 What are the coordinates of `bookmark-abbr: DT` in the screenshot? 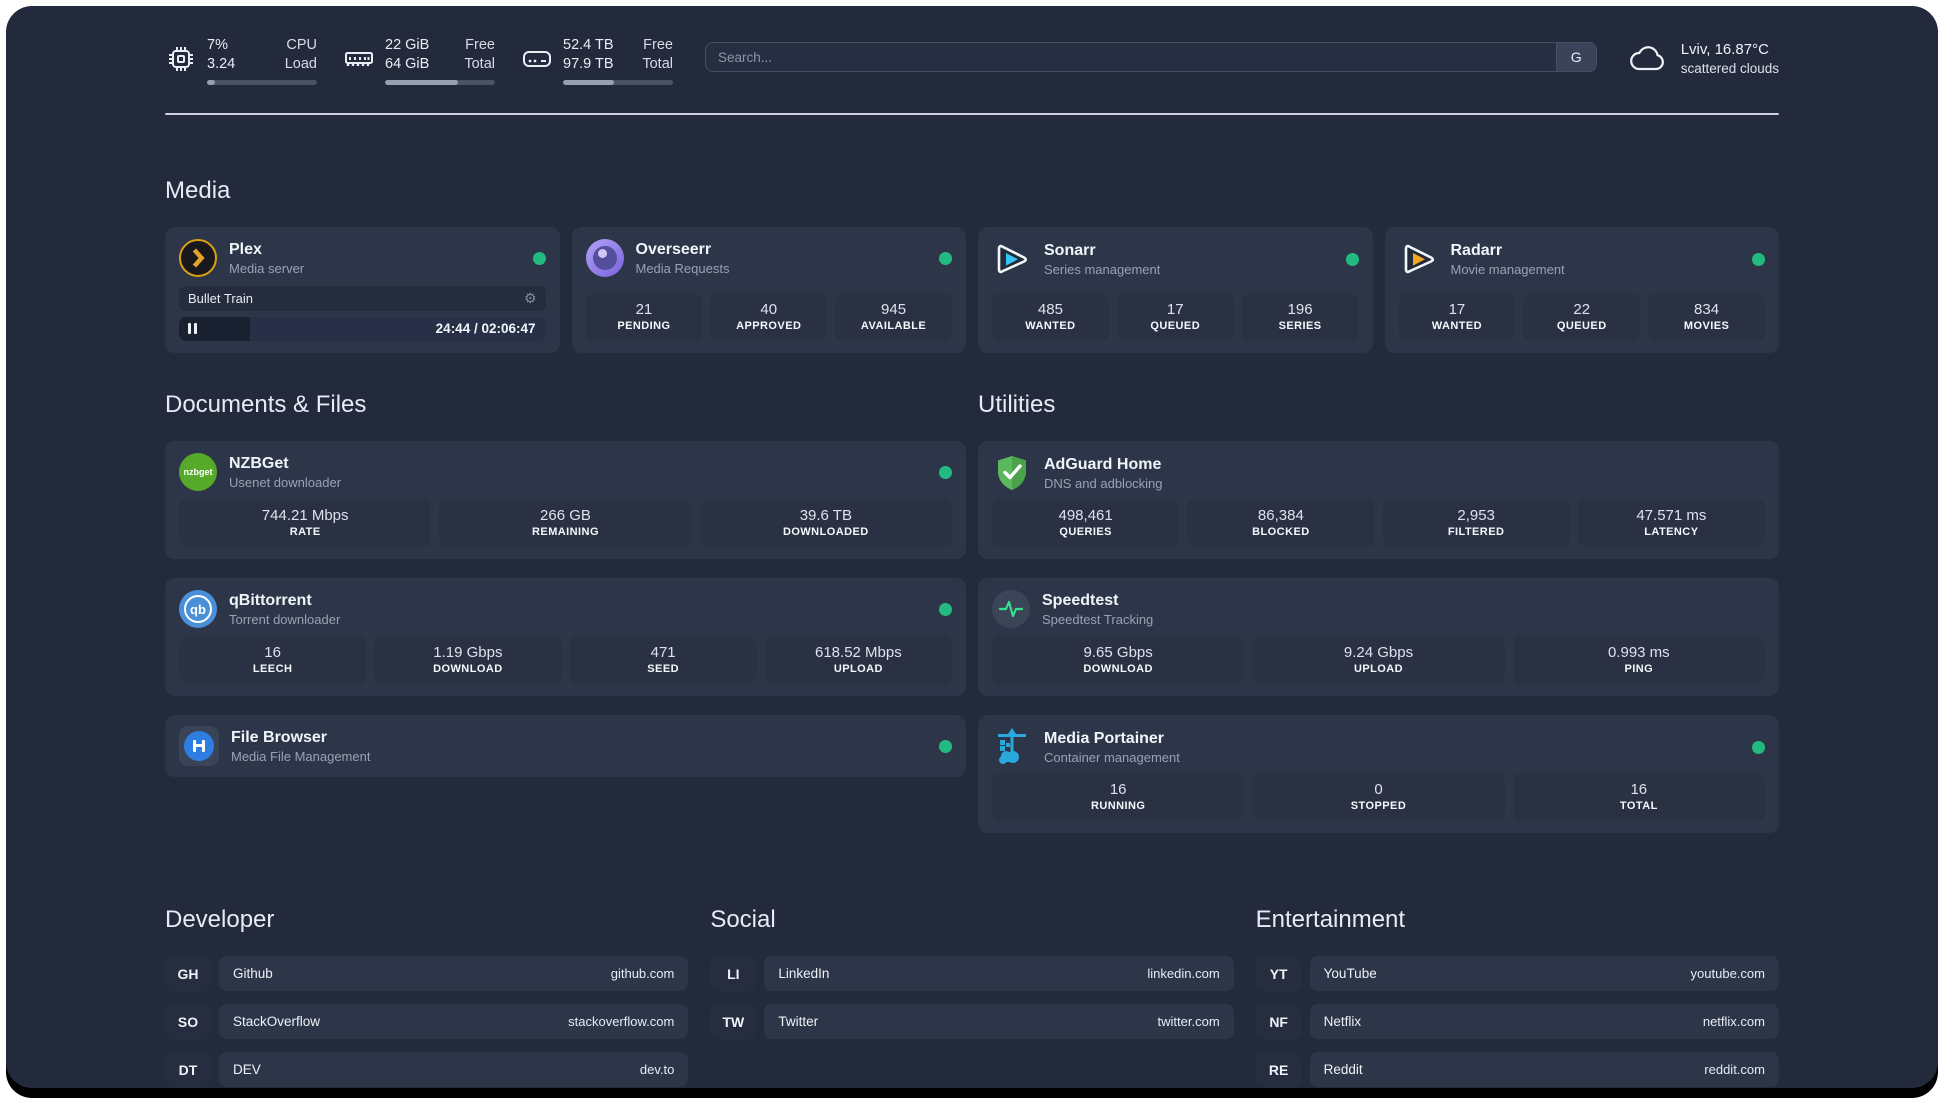 It's located at (188, 1069).